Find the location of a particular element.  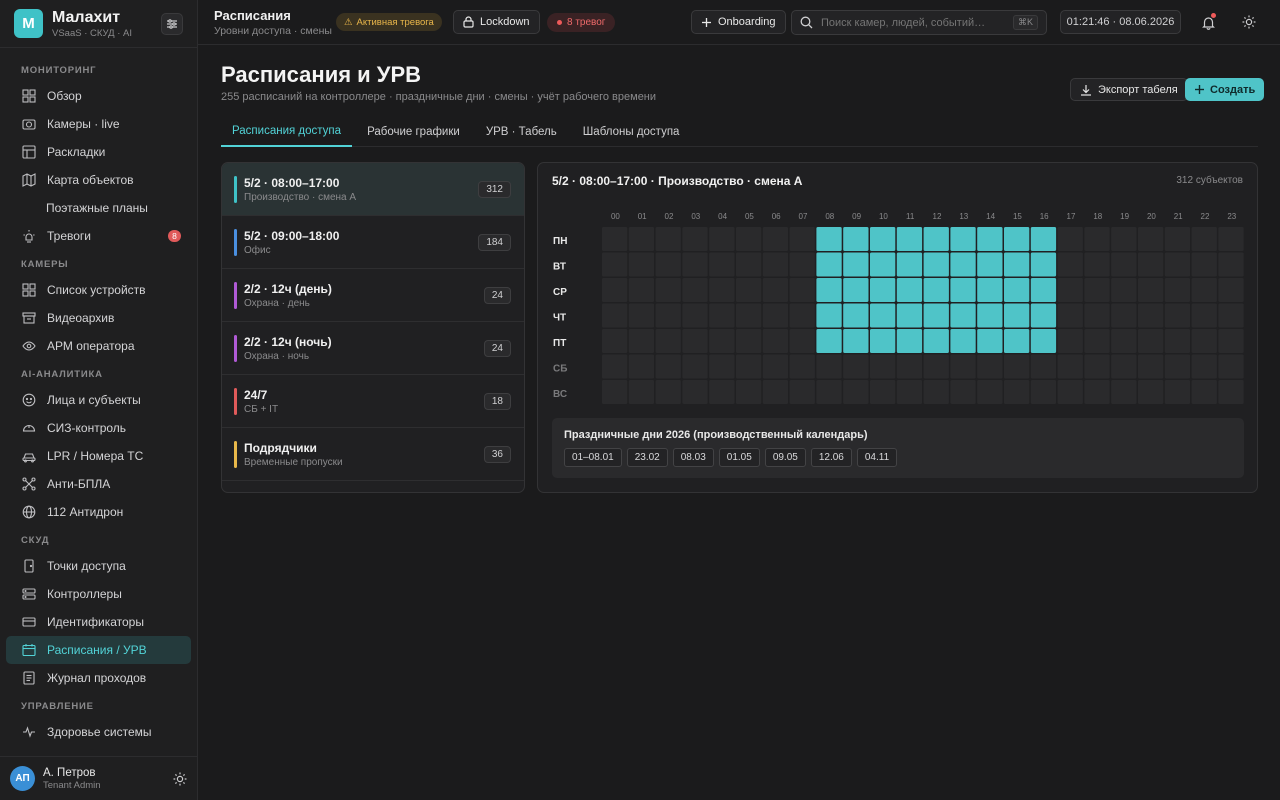

lockdown-button: Lockdown is located at coordinates (496, 22).